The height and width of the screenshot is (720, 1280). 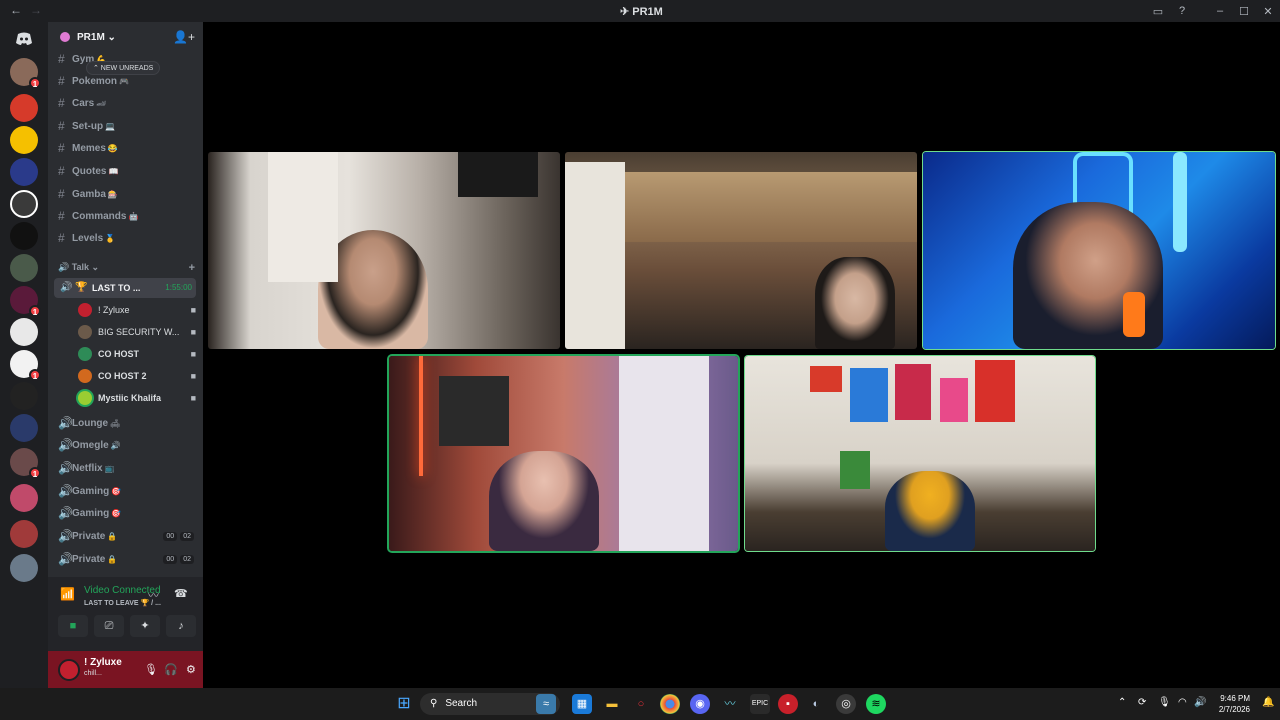 What do you see at coordinates (128, 171) in the screenshot?
I see `channel-quotes: # Quotes 📖` at bounding box center [128, 171].